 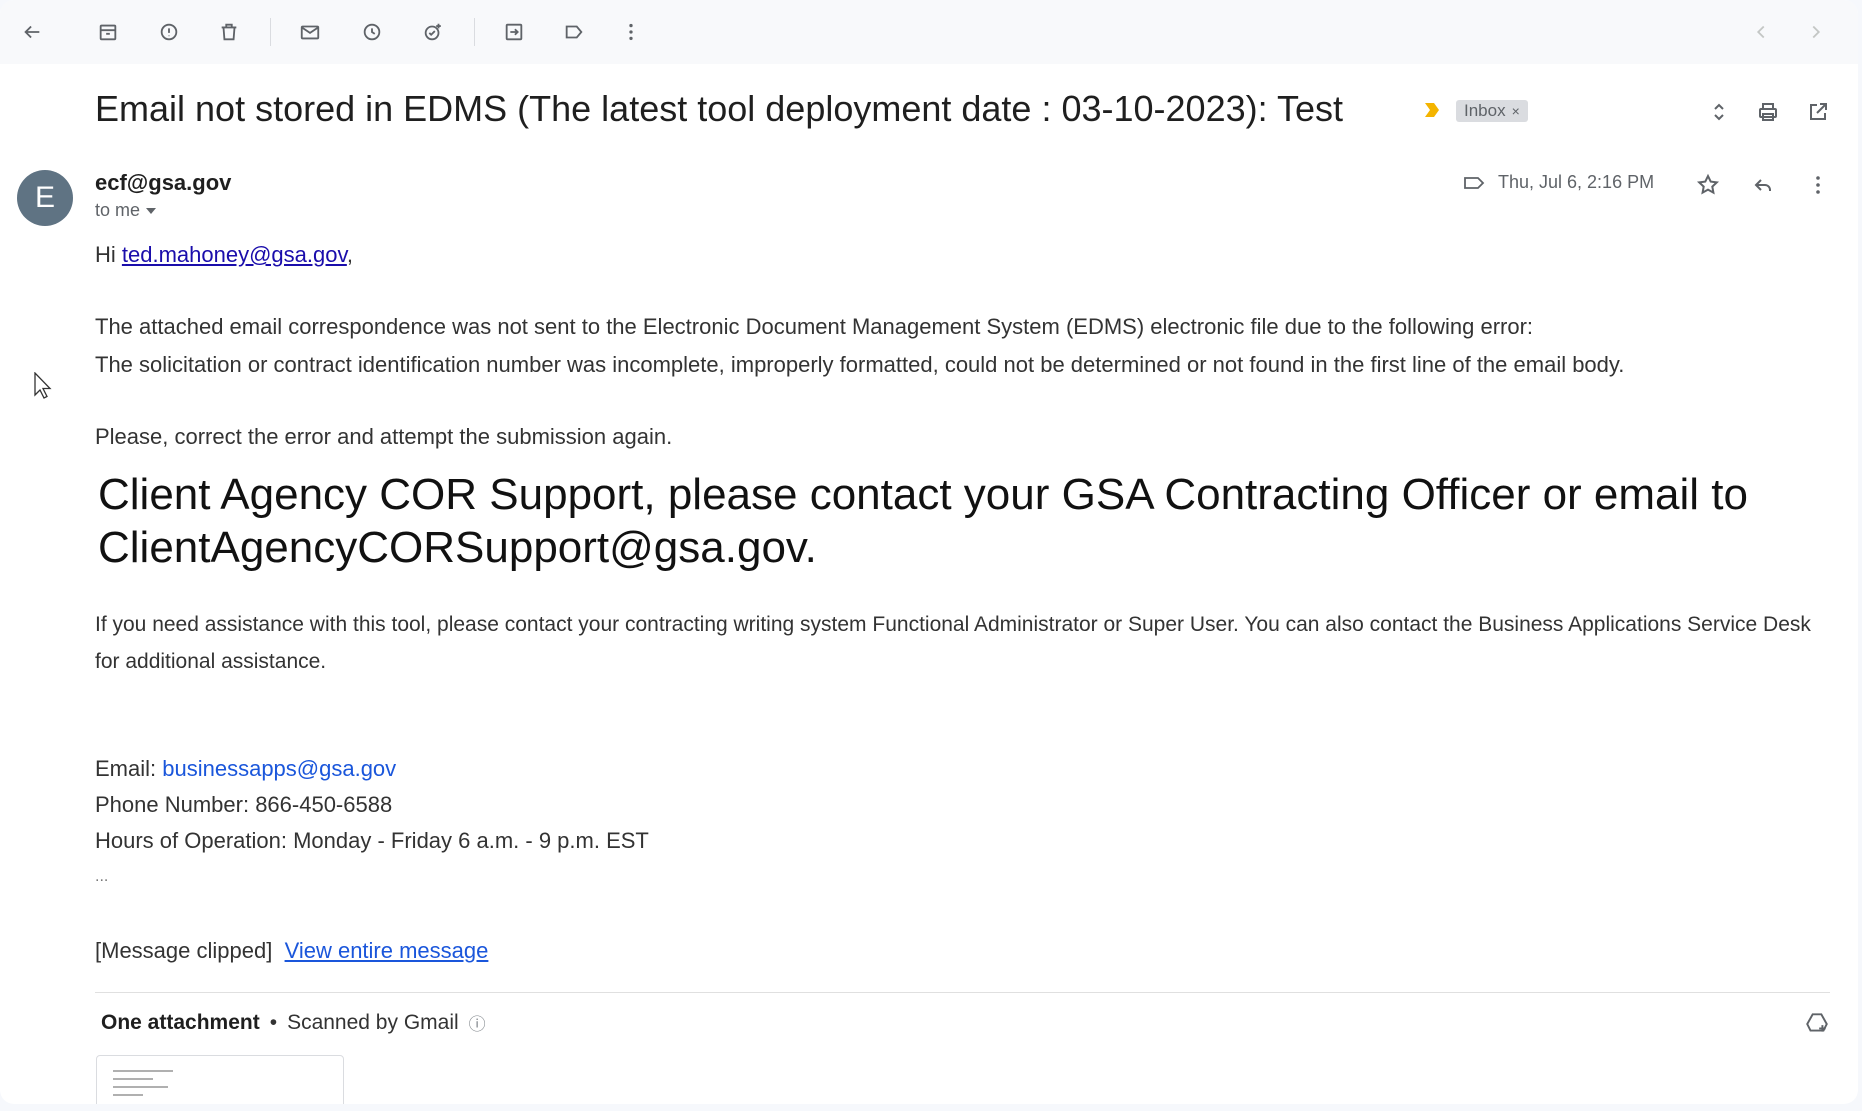 I want to click on contact-phone: Phone Number: 866-450-6588, so click(x=244, y=804).